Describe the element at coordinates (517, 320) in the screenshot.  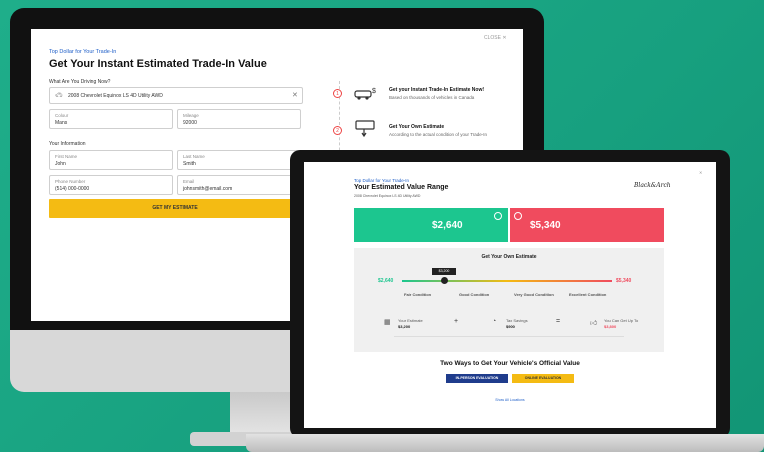
I see `summary-tax-label: Tax Savings` at that location.